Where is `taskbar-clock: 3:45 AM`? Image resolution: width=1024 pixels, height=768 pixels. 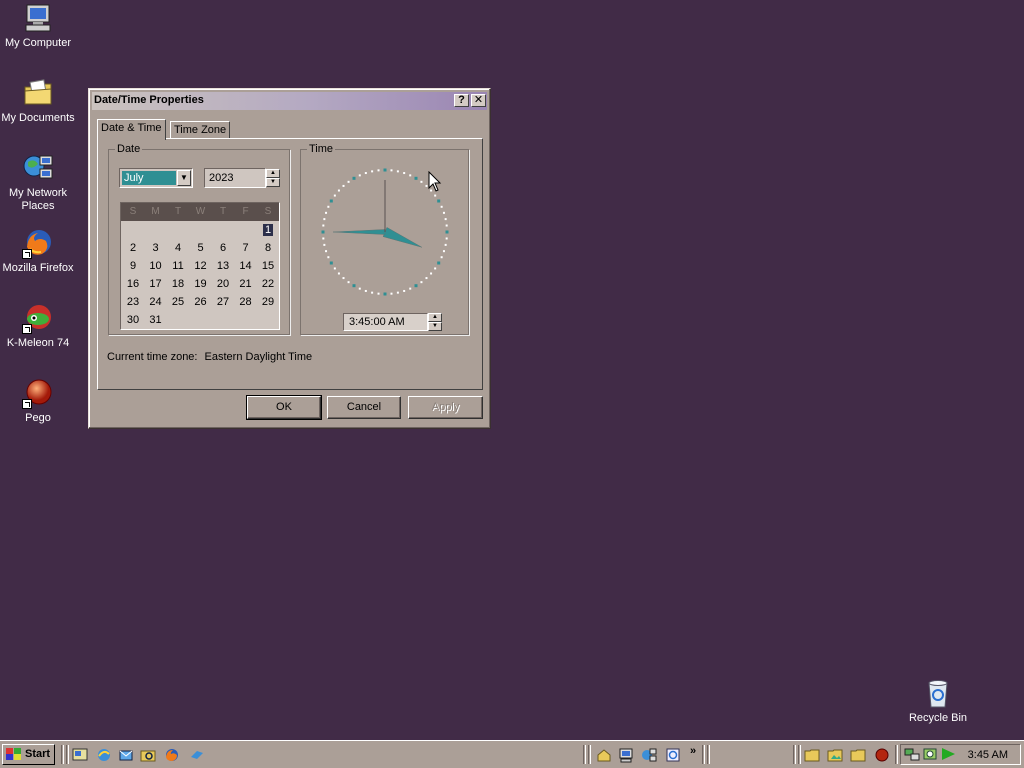
taskbar-clock: 3:45 AM is located at coordinates (988, 755).